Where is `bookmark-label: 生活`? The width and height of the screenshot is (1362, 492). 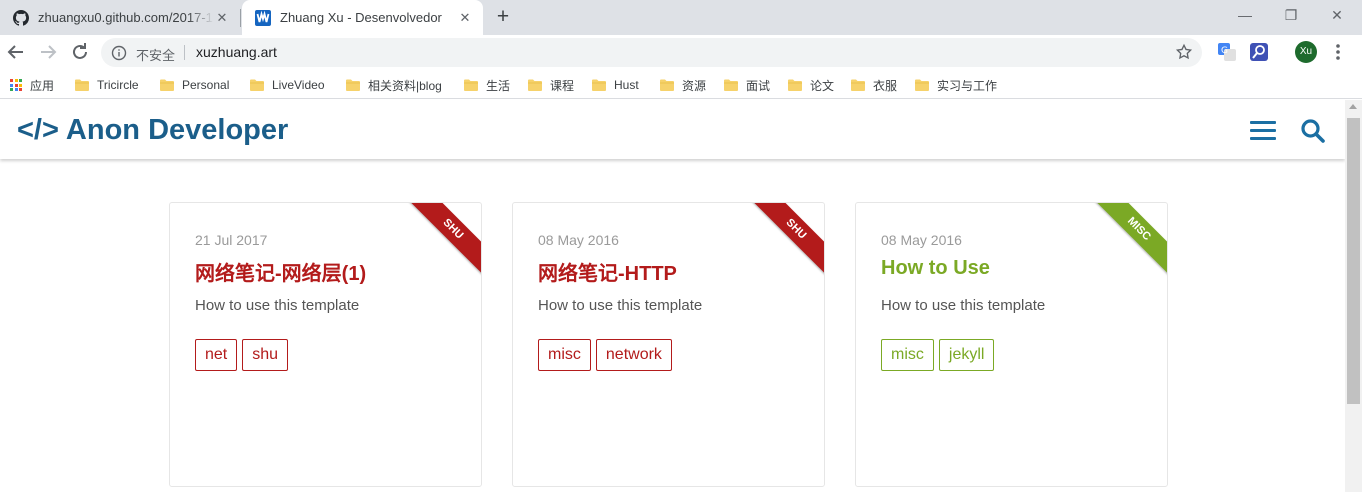
bookmark-label: 生活 is located at coordinates (498, 85).